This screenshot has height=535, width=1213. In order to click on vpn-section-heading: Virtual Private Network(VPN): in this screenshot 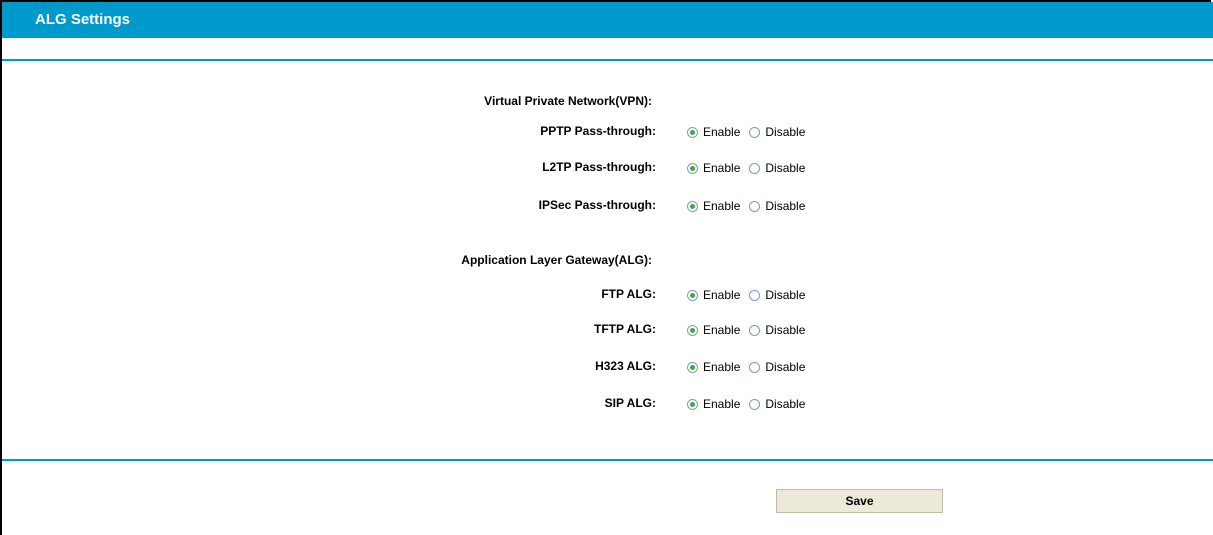, I will do `click(568, 101)`.